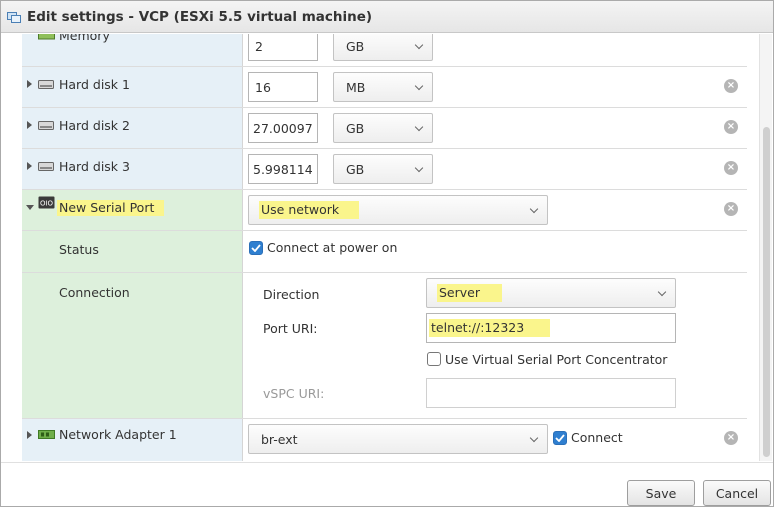  Describe the element at coordinates (355, 128) in the screenshot. I see `hard-disk-2-unit-value: GB` at that location.